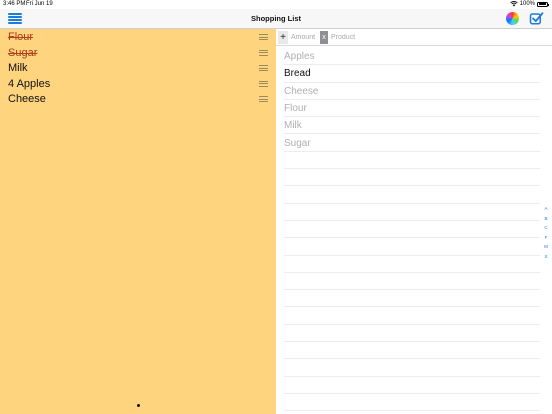 This screenshot has width=552, height=414. What do you see at coordinates (324, 37) in the screenshot?
I see `clear-button: x` at bounding box center [324, 37].